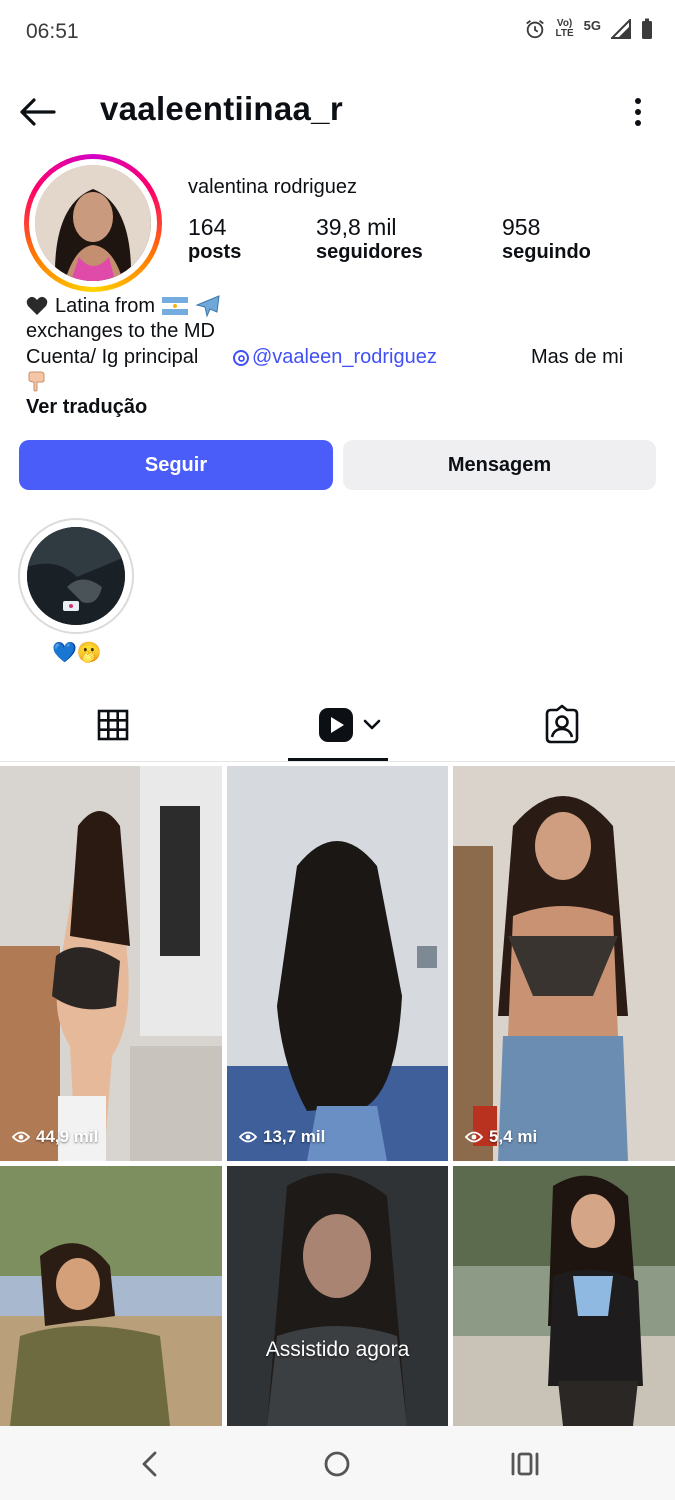 Image resolution: width=675 pixels, height=1500 pixels. I want to click on network-type: 5G, so click(592, 25).